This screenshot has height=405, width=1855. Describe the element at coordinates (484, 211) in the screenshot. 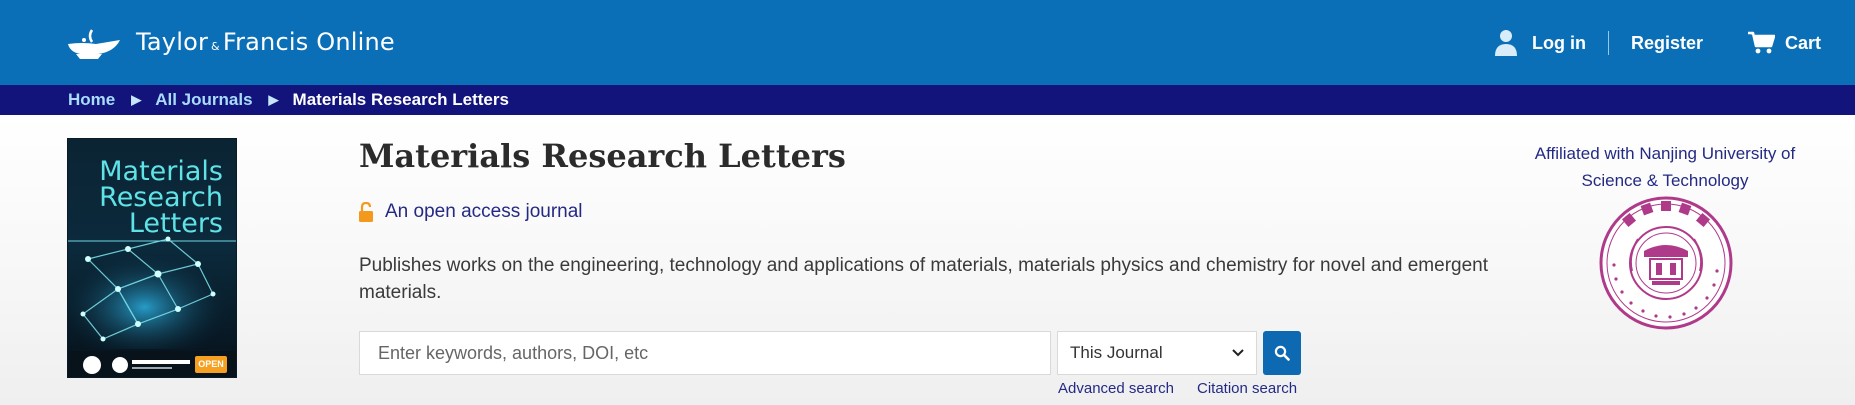

I see `open-access-label: An open access journal` at that location.